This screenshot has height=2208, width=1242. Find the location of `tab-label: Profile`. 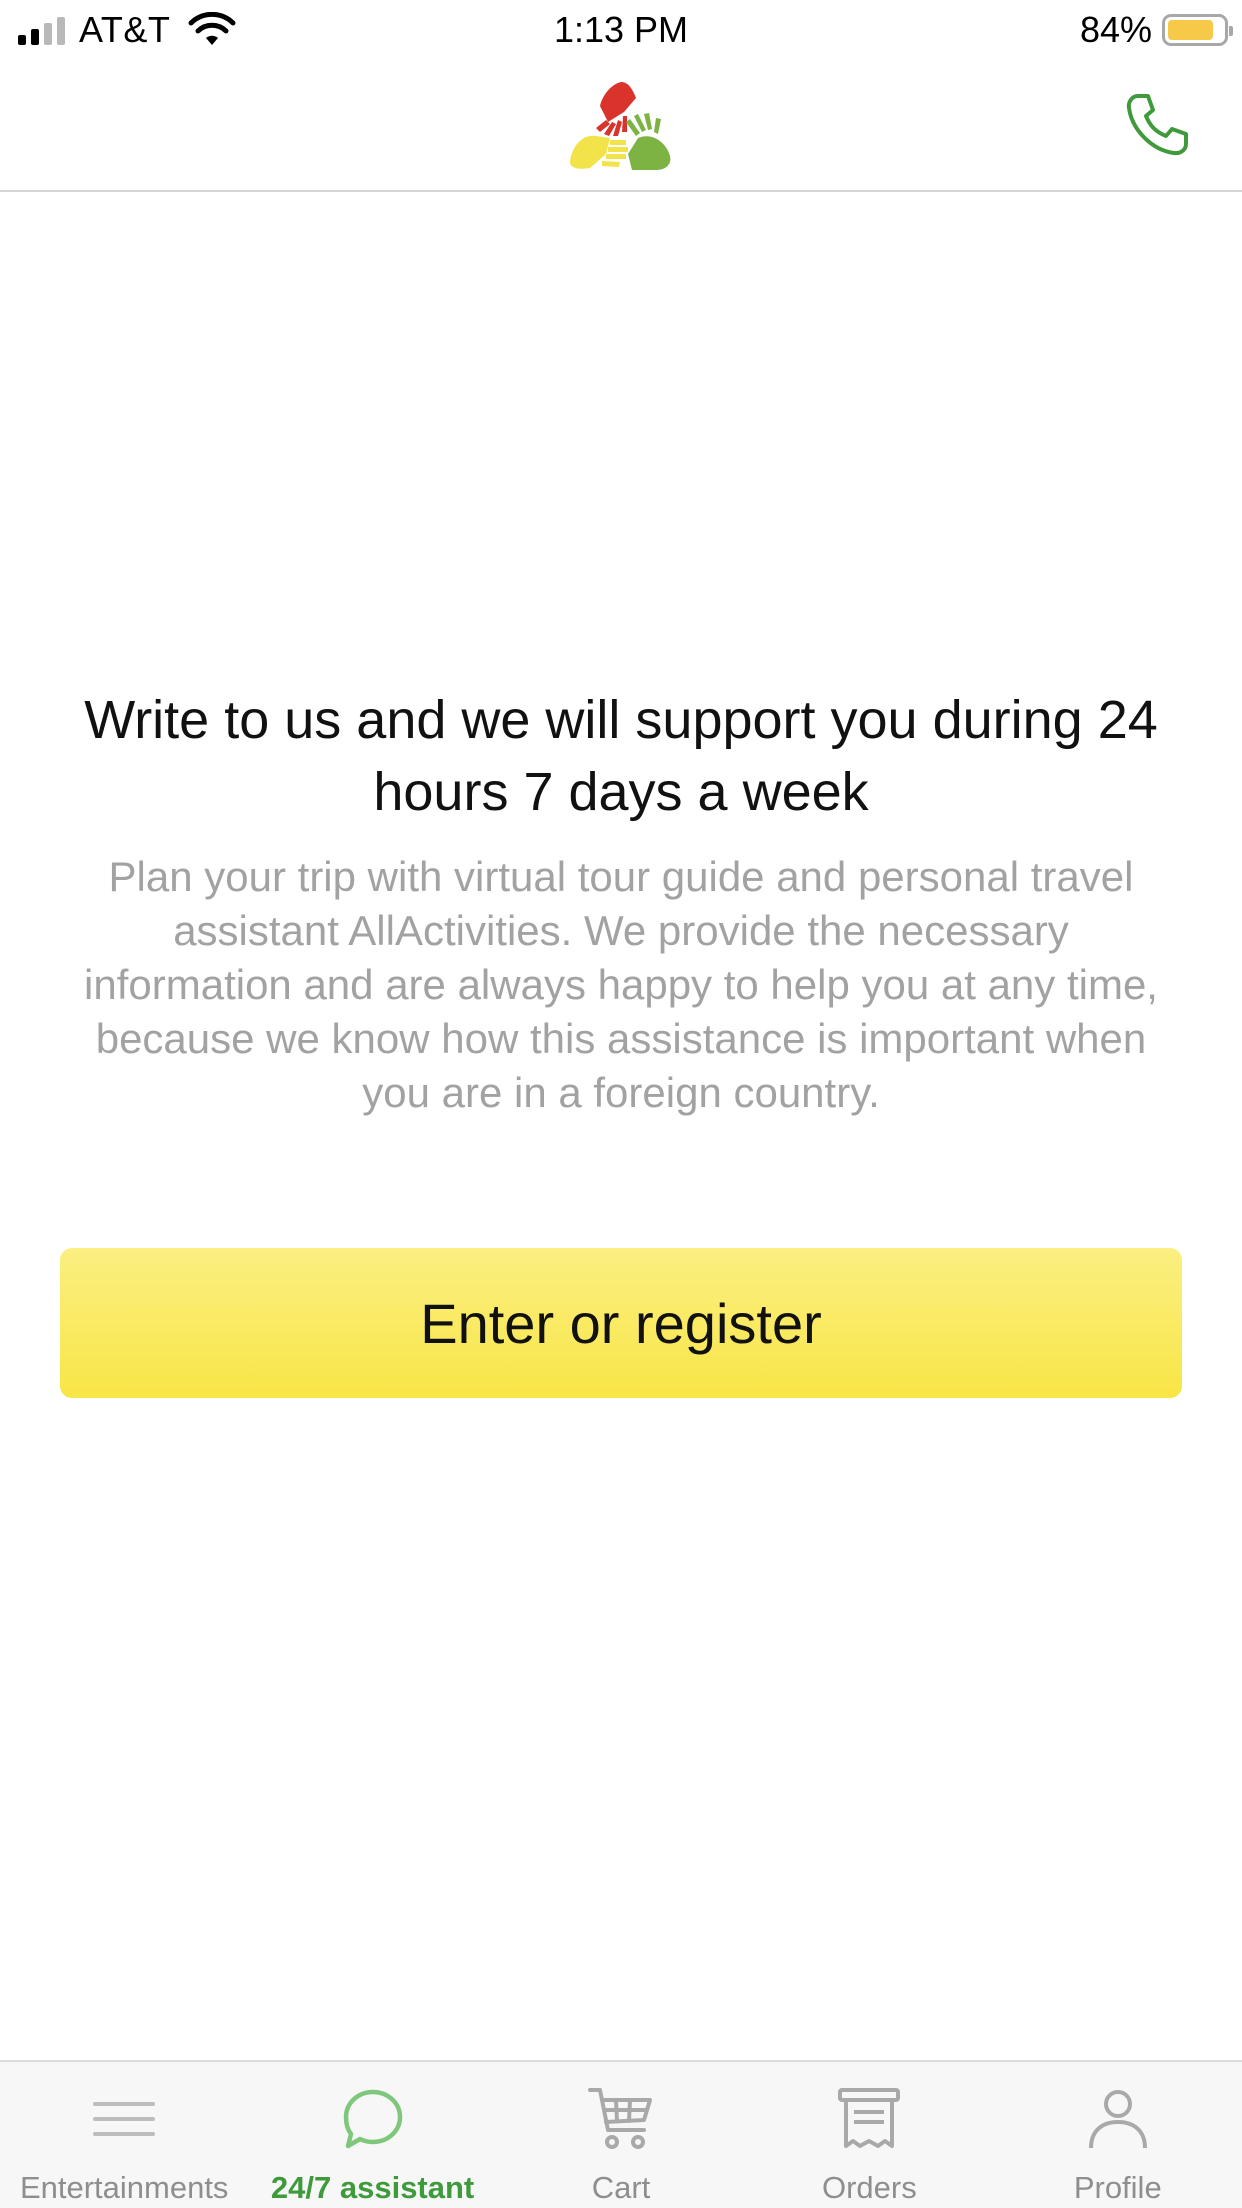

tab-label: Profile is located at coordinates (1117, 2187).